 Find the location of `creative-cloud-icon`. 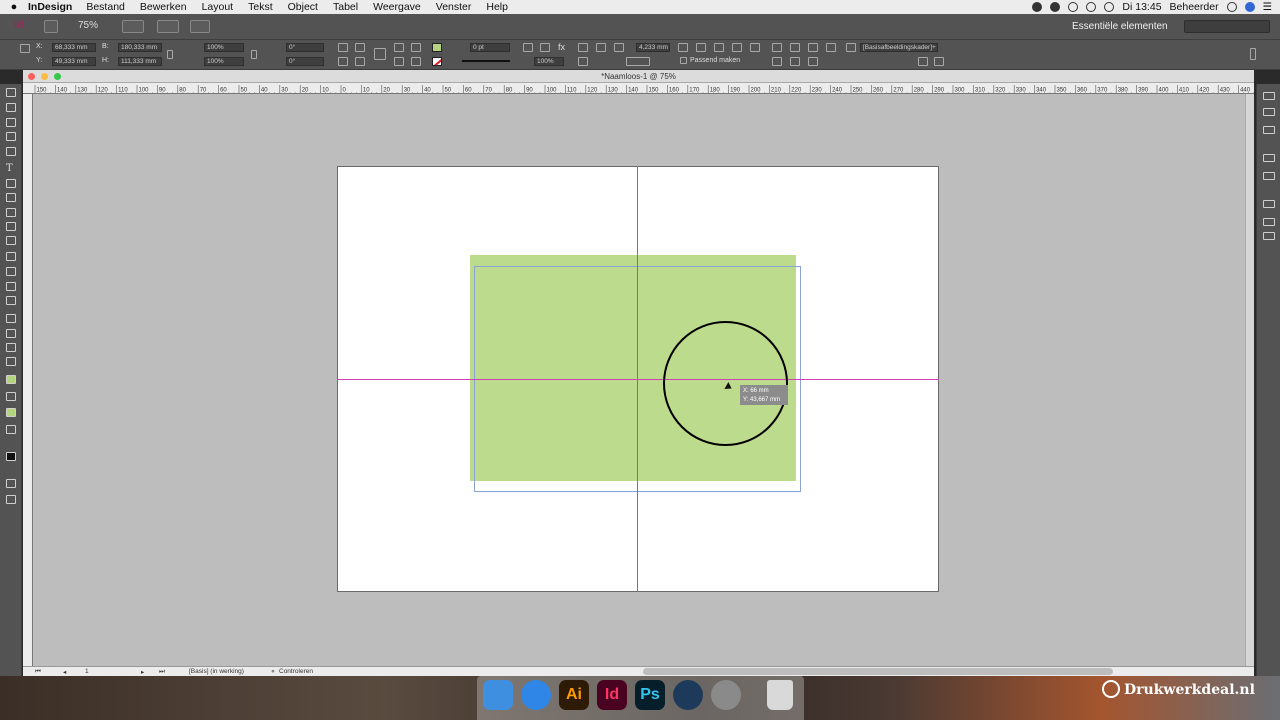

creative-cloud-icon is located at coordinates (1055, 7).